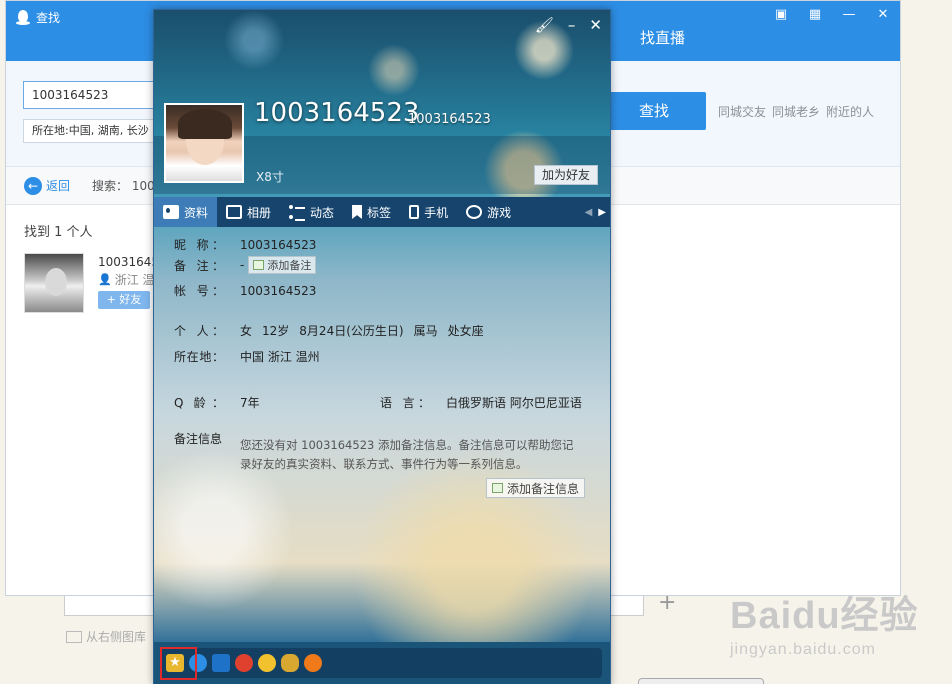 This screenshot has width=952, height=684. I want to click on window-controls: ▣ ▦ — ✕, so click(832, 14).